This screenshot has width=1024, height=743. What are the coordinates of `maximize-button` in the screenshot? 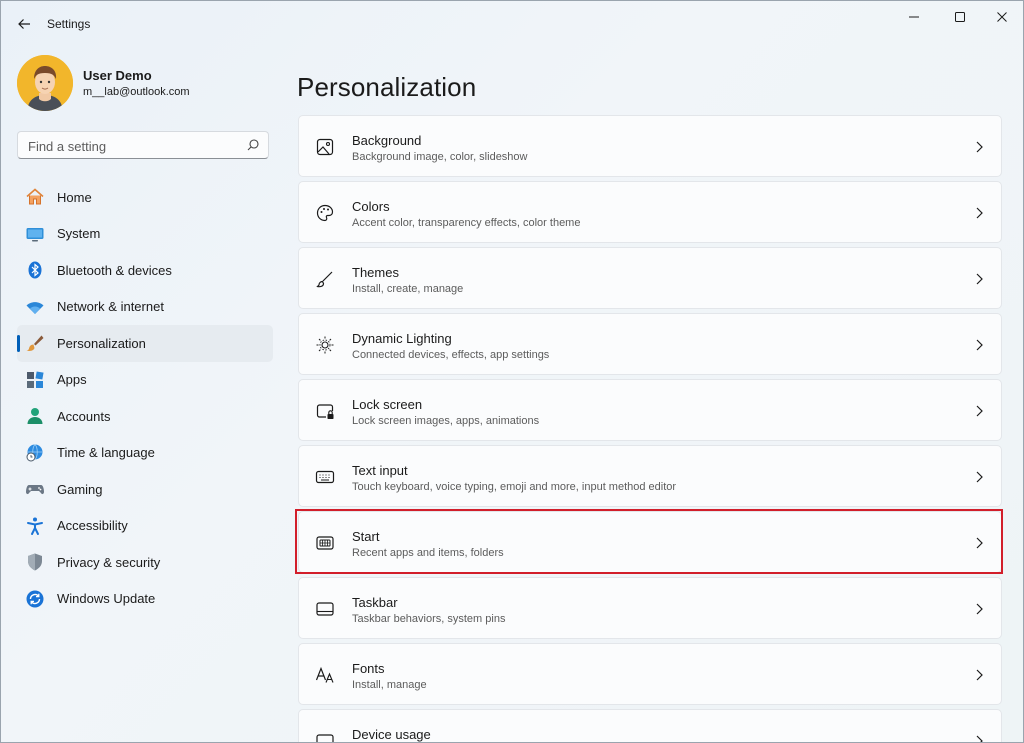 It's located at (960, 17).